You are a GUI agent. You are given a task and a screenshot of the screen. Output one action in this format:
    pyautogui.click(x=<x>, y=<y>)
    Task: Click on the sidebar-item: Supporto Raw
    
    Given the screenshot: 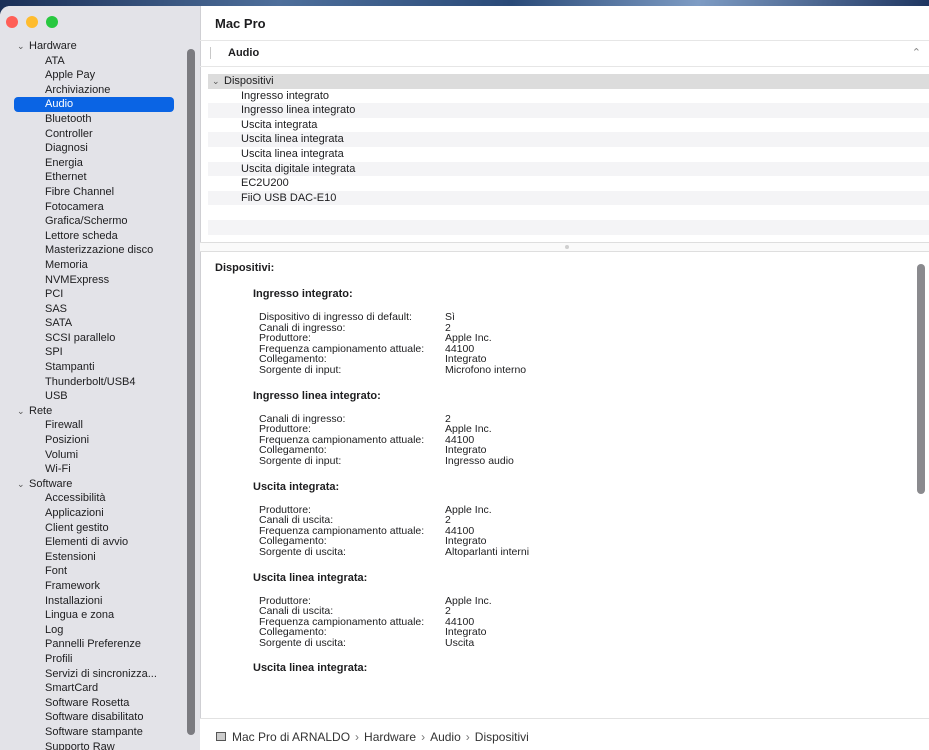 What is the action you would take?
    pyautogui.click(x=94, y=745)
    